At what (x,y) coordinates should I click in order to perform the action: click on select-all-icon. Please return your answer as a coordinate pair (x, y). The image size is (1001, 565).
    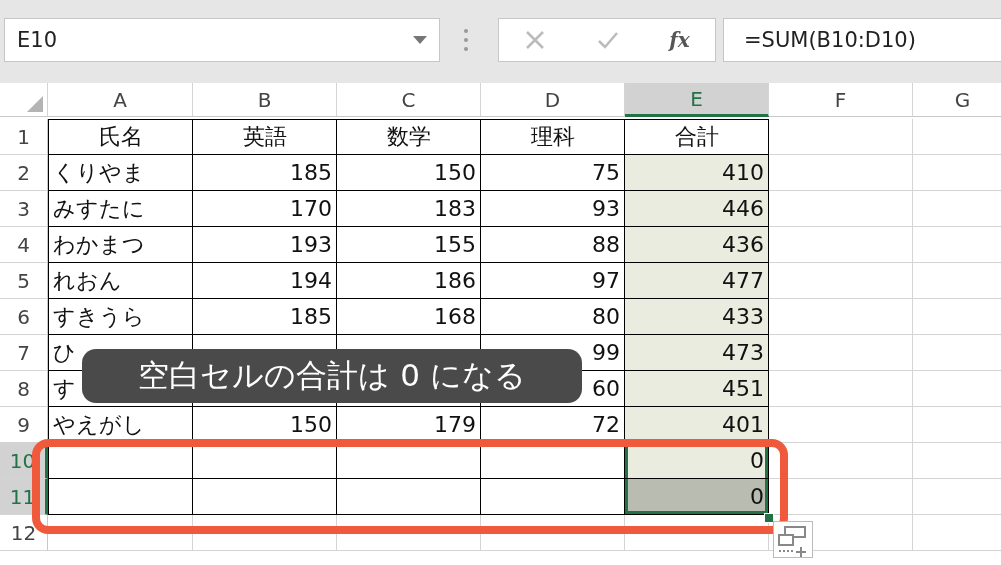
    Looking at the image, I should click on (35, 104).